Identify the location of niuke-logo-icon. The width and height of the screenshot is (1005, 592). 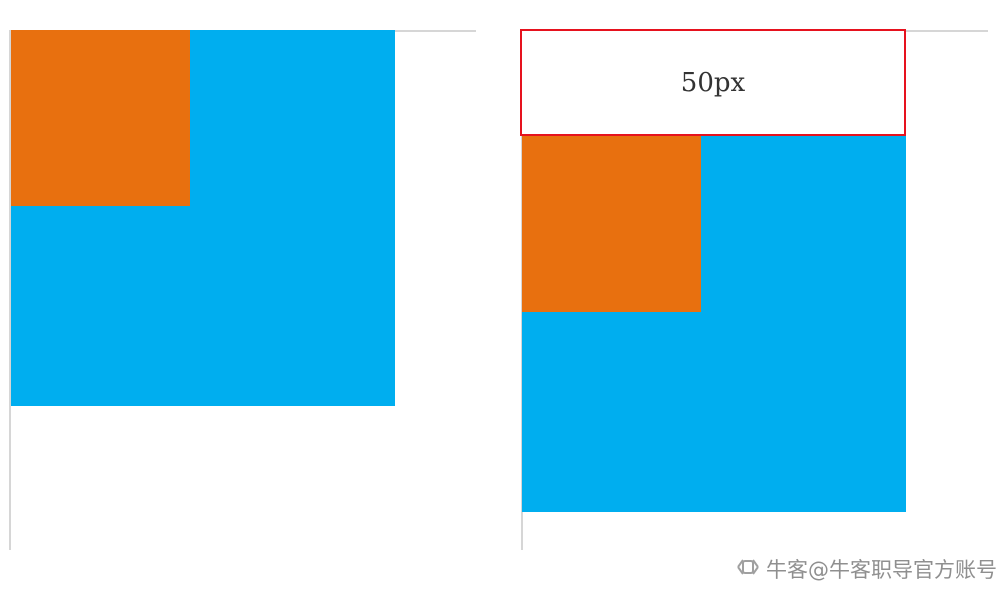
(748, 569).